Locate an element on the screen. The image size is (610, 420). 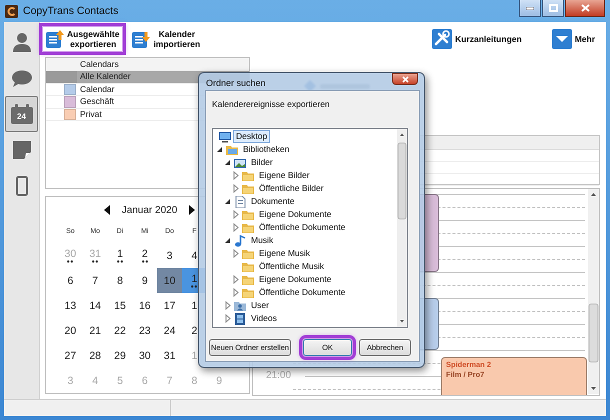
tree-item: Öffentliche Bilder is located at coordinates (291, 188).